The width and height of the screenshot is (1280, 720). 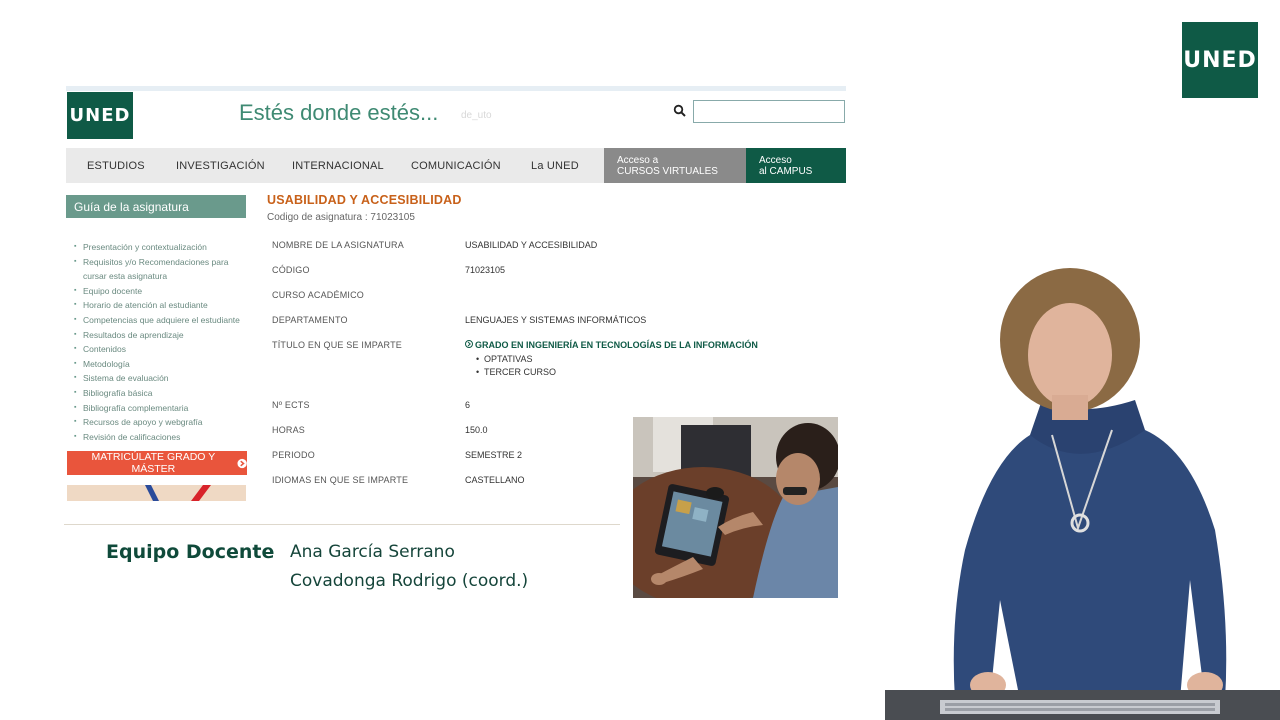 What do you see at coordinates (162, 364) in the screenshot?
I see `sidebar-item-metodologia: Metodología` at bounding box center [162, 364].